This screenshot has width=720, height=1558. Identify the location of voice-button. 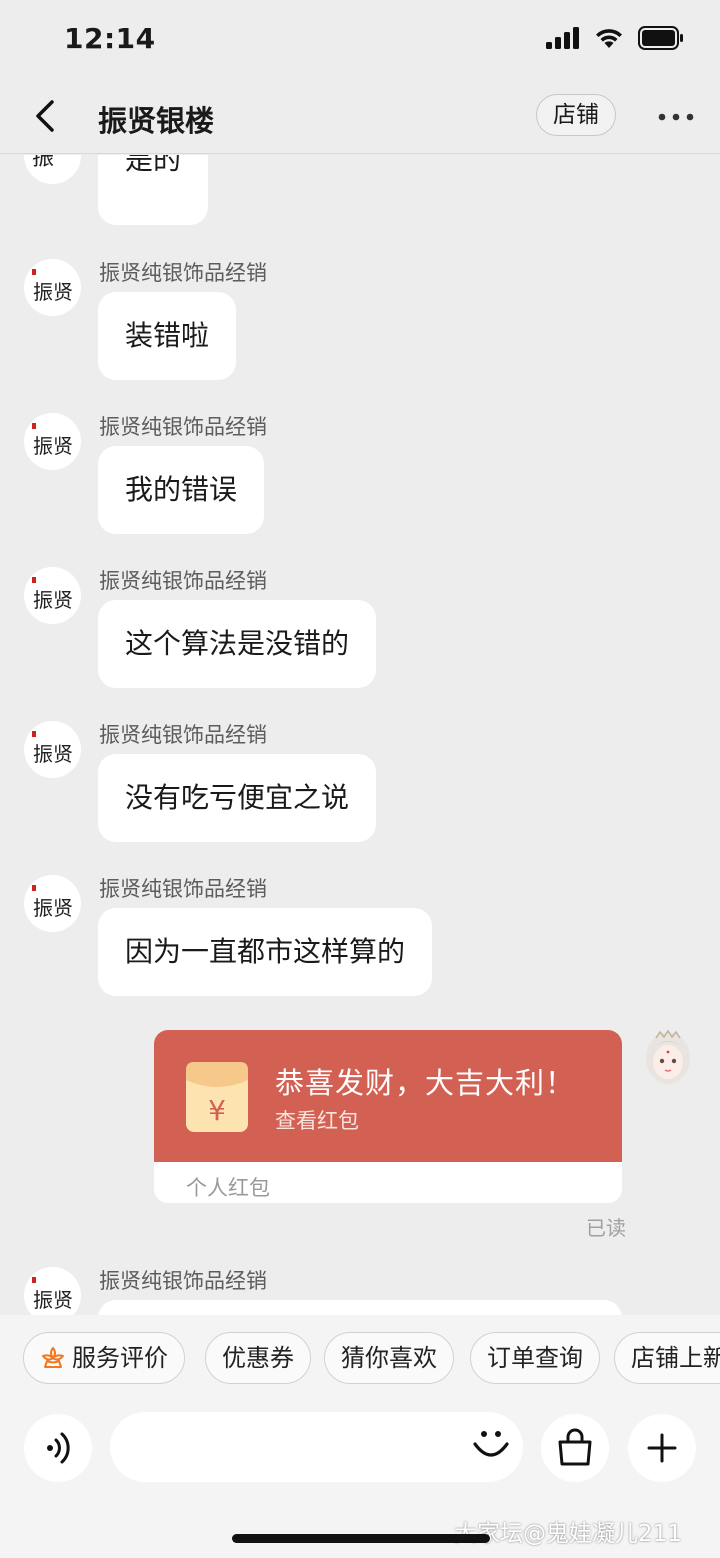
(58, 1448).